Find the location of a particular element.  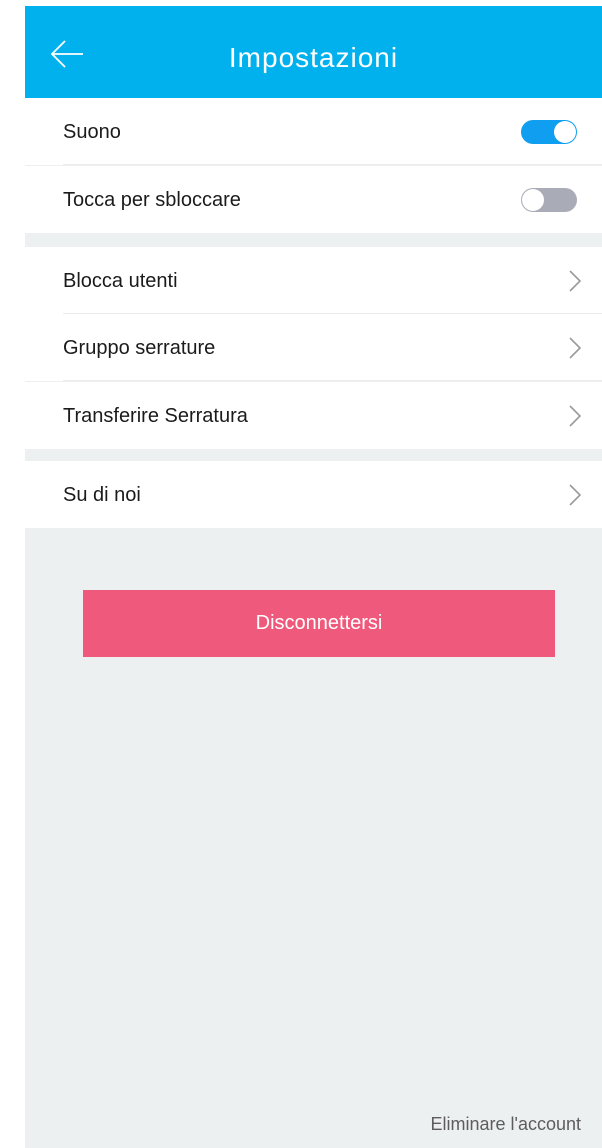

logout-button: Disconnettersi is located at coordinates (319, 623).